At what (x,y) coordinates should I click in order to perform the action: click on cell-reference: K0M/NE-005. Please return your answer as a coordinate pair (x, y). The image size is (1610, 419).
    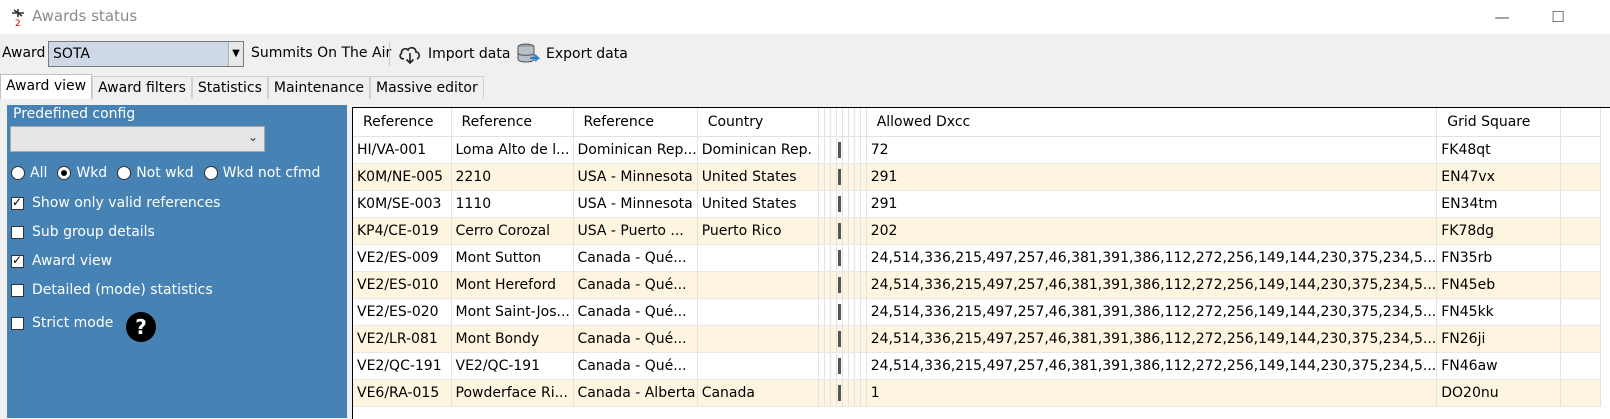
    Looking at the image, I should click on (402, 177).